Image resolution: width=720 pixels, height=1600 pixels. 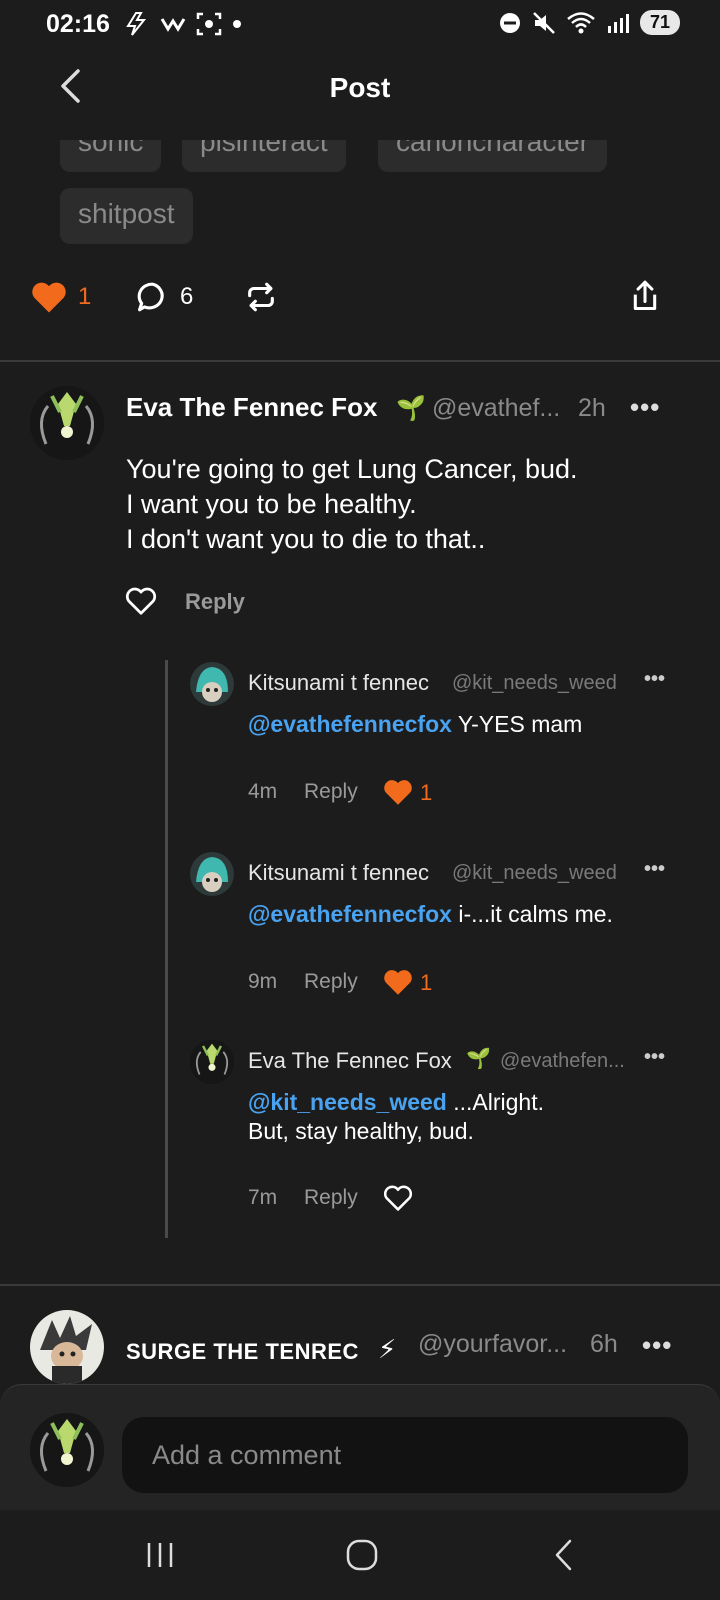 I want to click on comment-author-name: SURGE THE TENREC, so click(x=242, y=1352).